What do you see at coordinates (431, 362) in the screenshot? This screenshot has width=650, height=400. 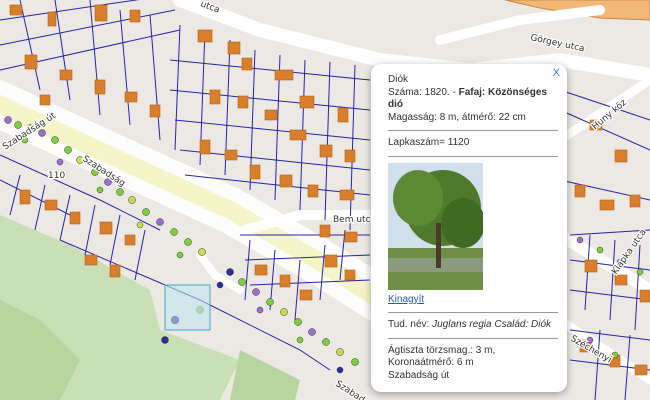 I see `crown-diameter: Koronaátmérő: 6 m` at bounding box center [431, 362].